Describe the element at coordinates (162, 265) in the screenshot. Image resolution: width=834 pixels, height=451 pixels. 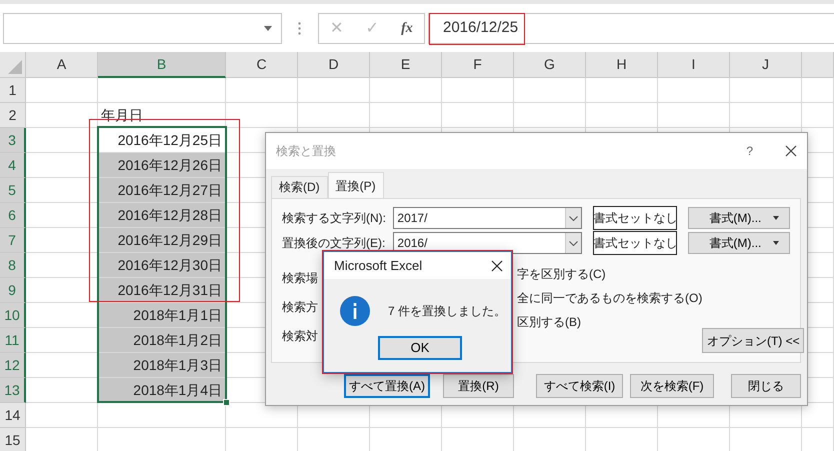
I see `sheet-cell: 2016年12月30日` at that location.